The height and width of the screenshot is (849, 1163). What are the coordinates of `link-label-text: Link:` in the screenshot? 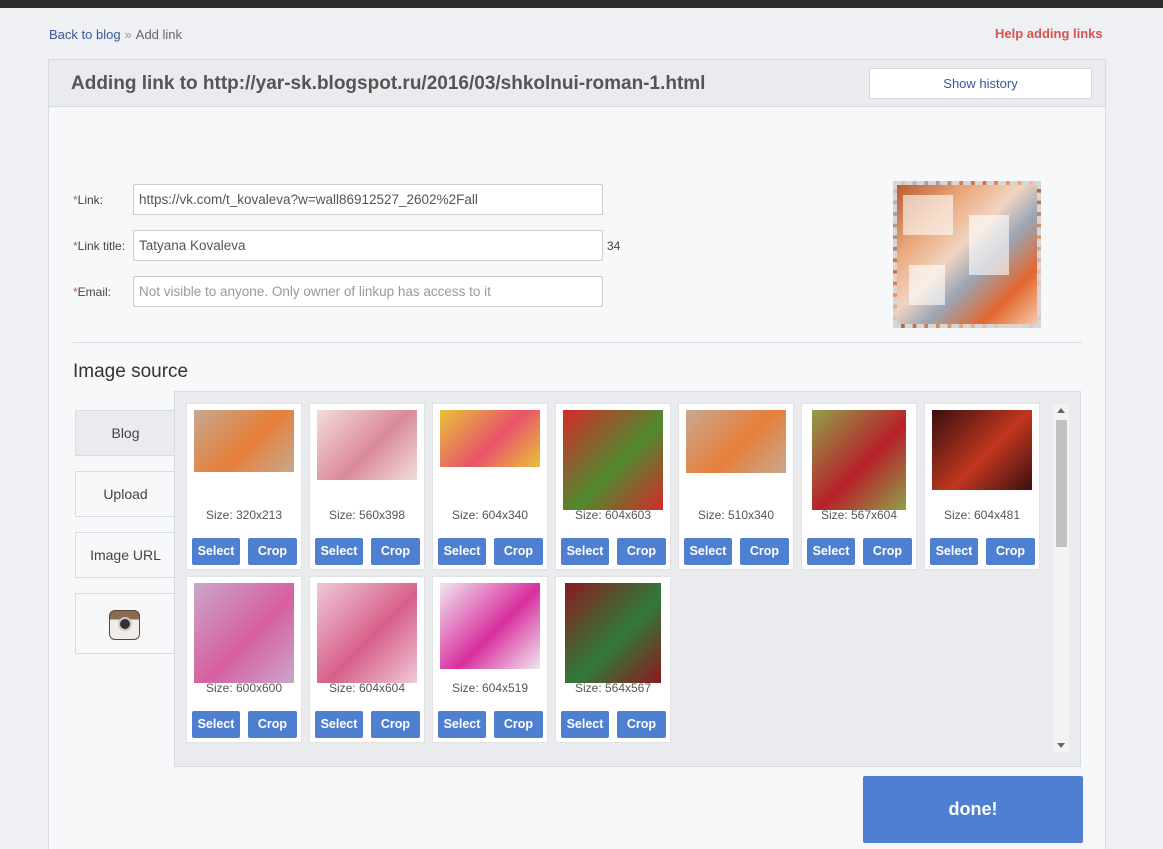 It's located at (90, 200).